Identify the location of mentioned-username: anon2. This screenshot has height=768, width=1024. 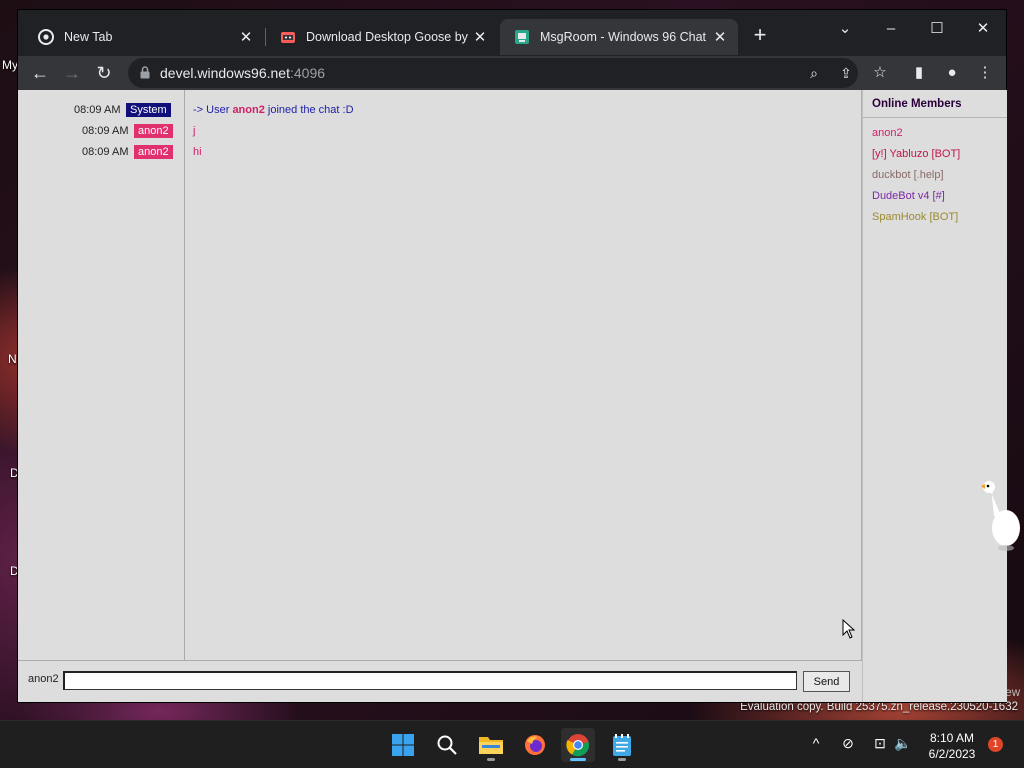
(248, 110).